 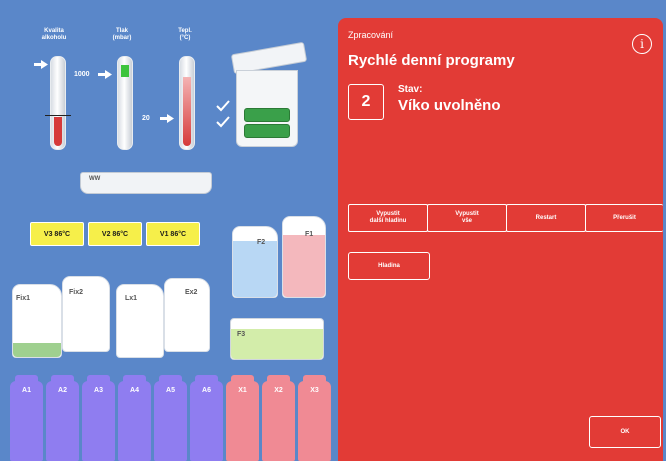 I want to click on temperature-header: Tepl. (°C), so click(x=185, y=34).